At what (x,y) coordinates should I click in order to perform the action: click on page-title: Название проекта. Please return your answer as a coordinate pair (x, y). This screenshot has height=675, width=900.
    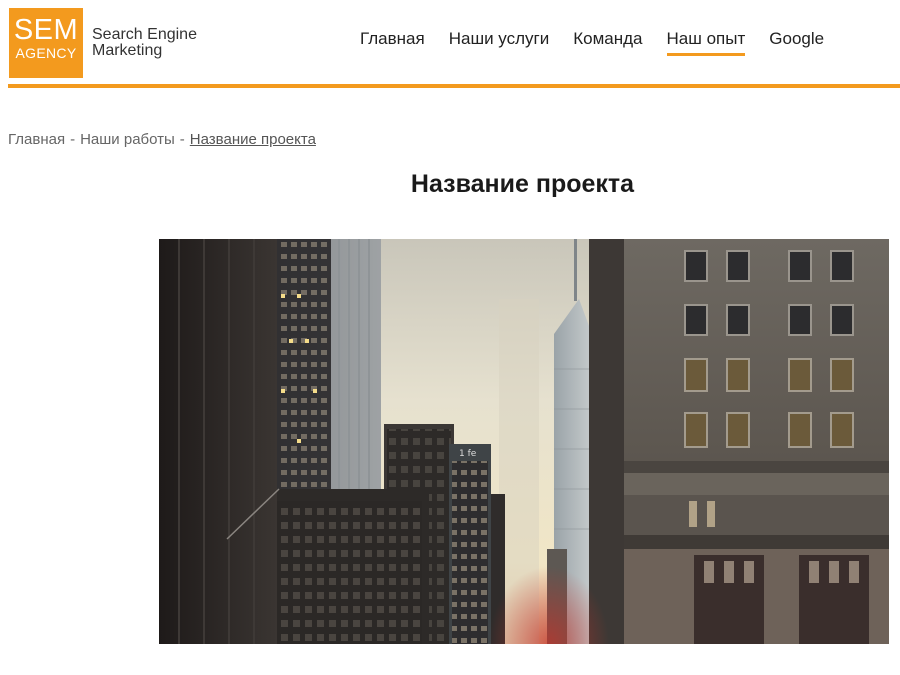
    Looking at the image, I should click on (522, 184).